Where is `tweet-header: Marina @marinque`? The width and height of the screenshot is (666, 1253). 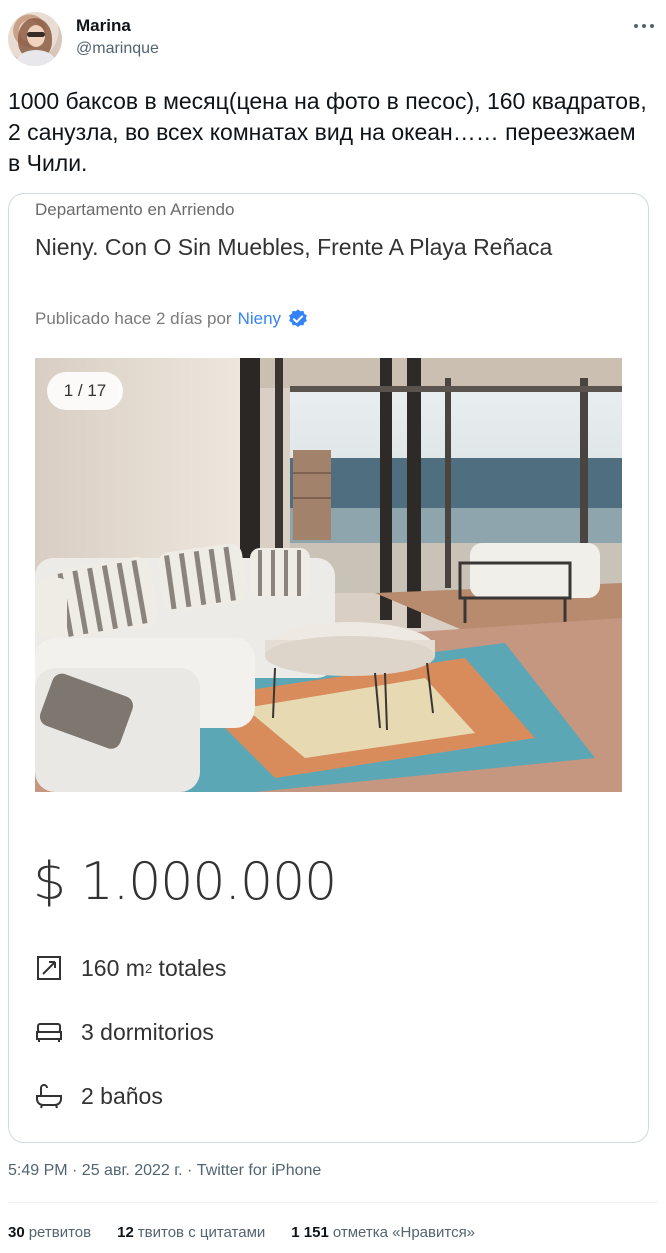
tweet-header: Marina @marinque is located at coordinates (333, 40).